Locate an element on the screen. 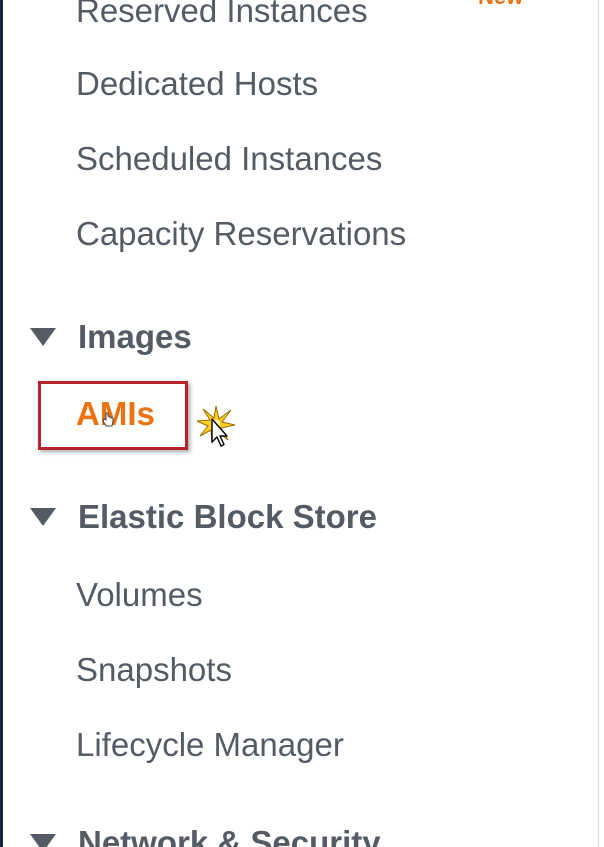 This screenshot has width=604, height=847. sidebar-item-reserved-instances: Reserved Instances New is located at coordinates (299, 14).